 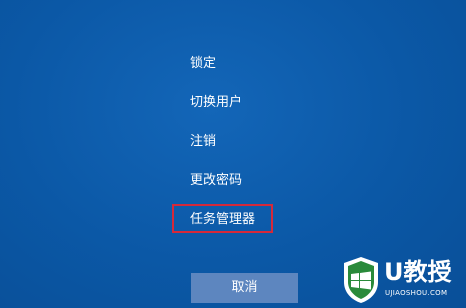 What do you see at coordinates (222, 220) in the screenshot?
I see `task-manager-option: 任务管理器` at bounding box center [222, 220].